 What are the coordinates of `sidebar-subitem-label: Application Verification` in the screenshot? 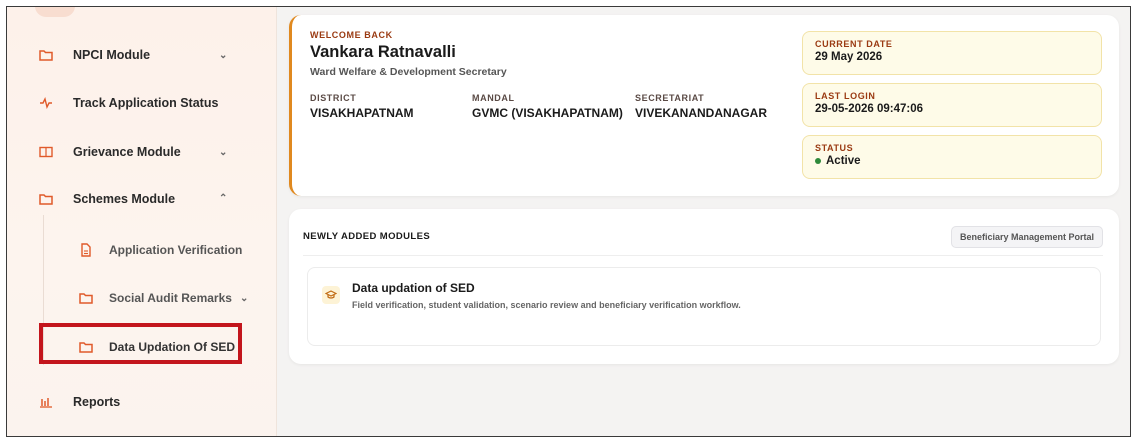 It's located at (176, 250).